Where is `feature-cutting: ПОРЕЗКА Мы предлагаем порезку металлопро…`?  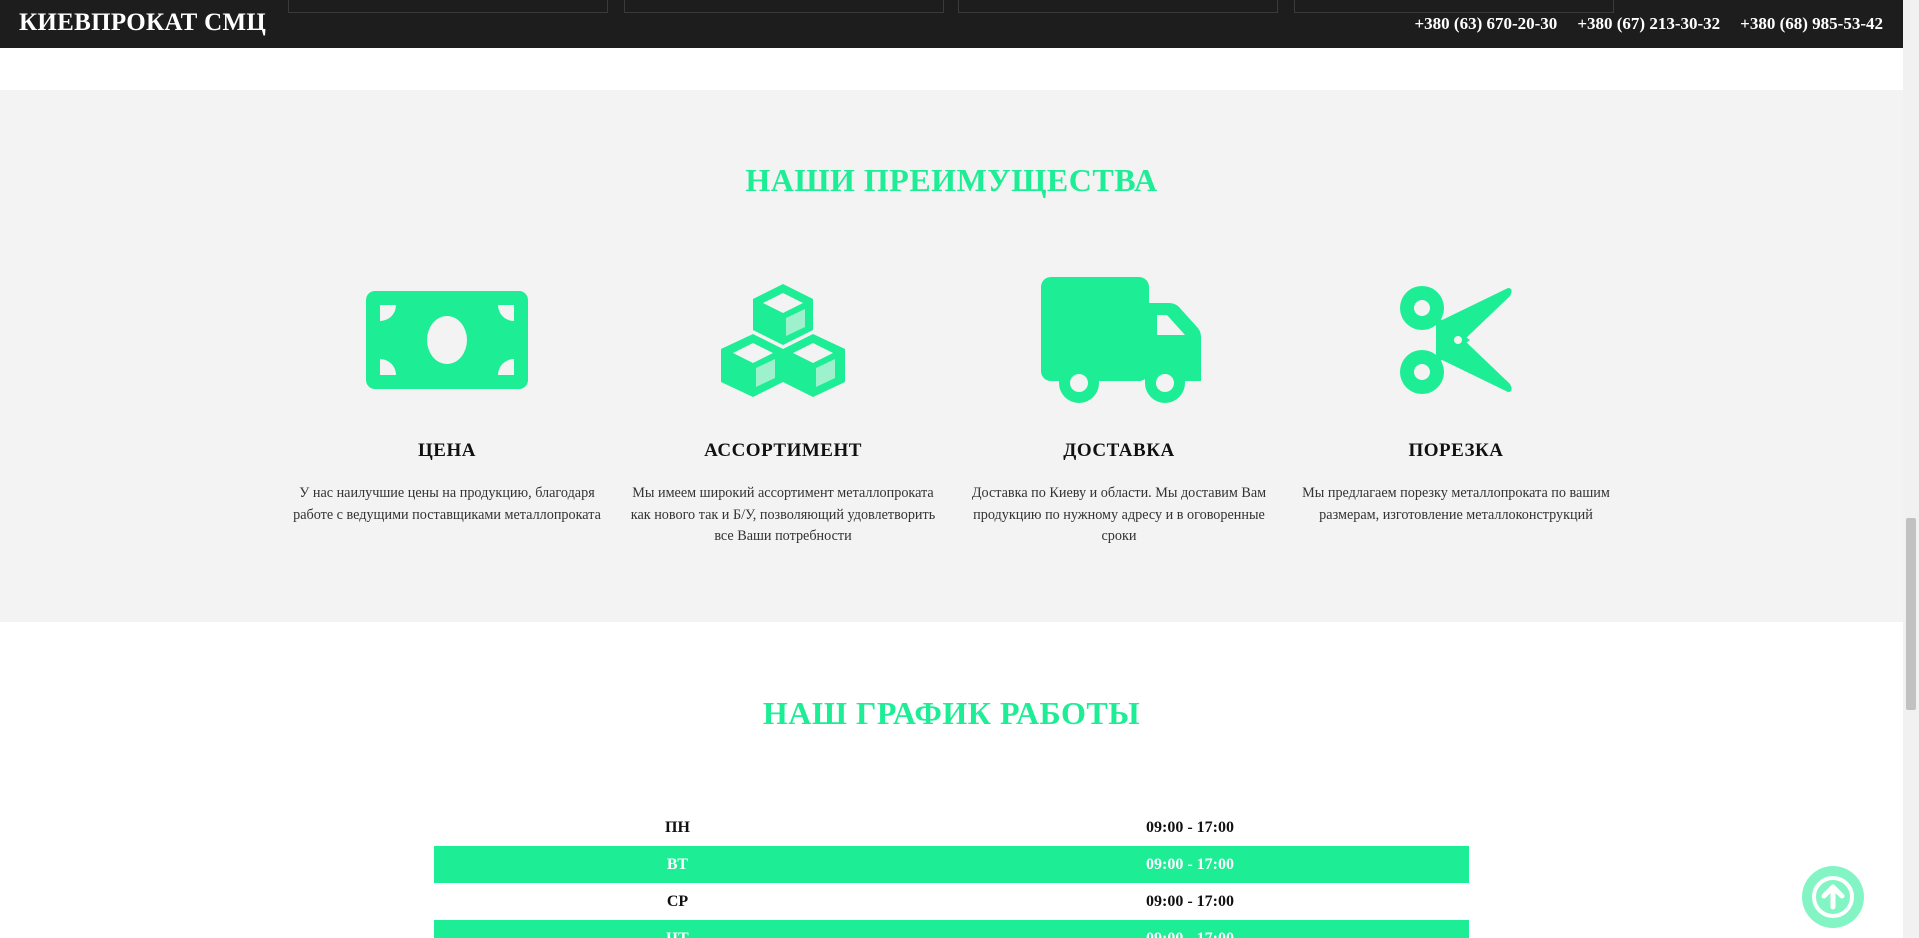
feature-cutting: ПОРЕЗКА Мы предлагаем порезку металлопро… is located at coordinates (1456, 396).